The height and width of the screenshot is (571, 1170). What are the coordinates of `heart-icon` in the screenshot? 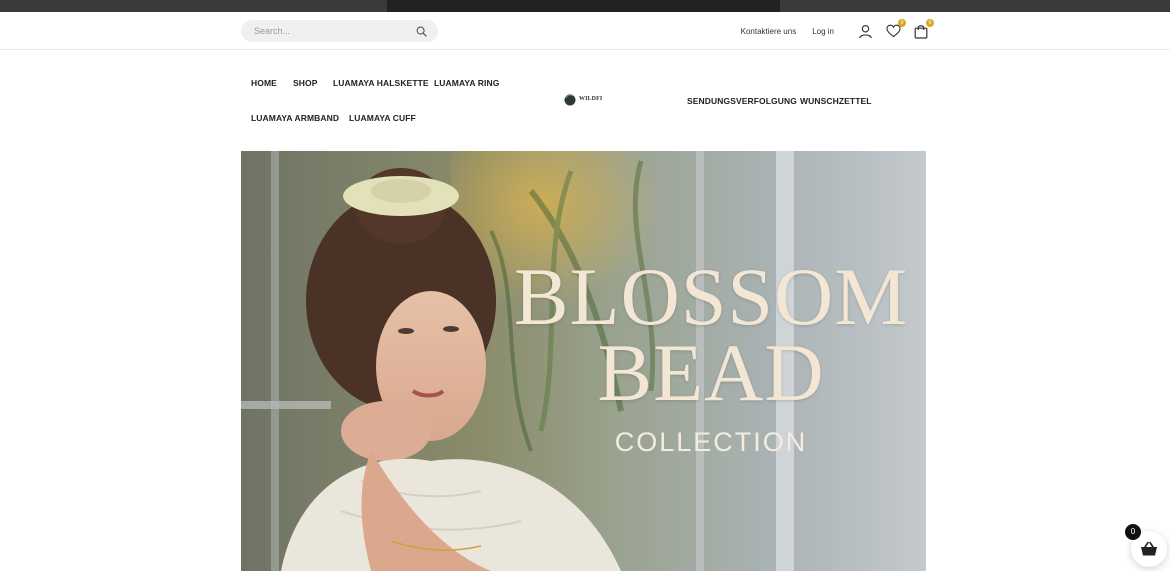 It's located at (893, 31).